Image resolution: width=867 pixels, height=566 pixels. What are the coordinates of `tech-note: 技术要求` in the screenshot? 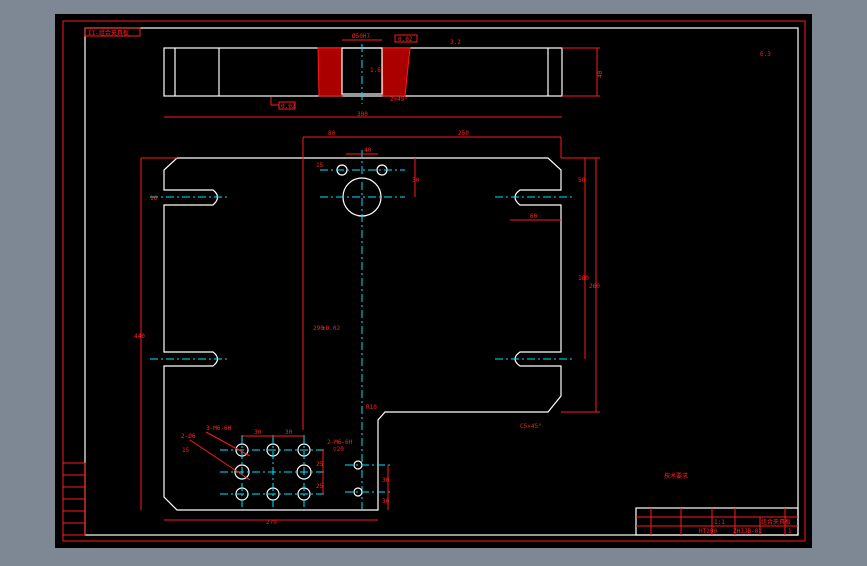 It's located at (676, 476).